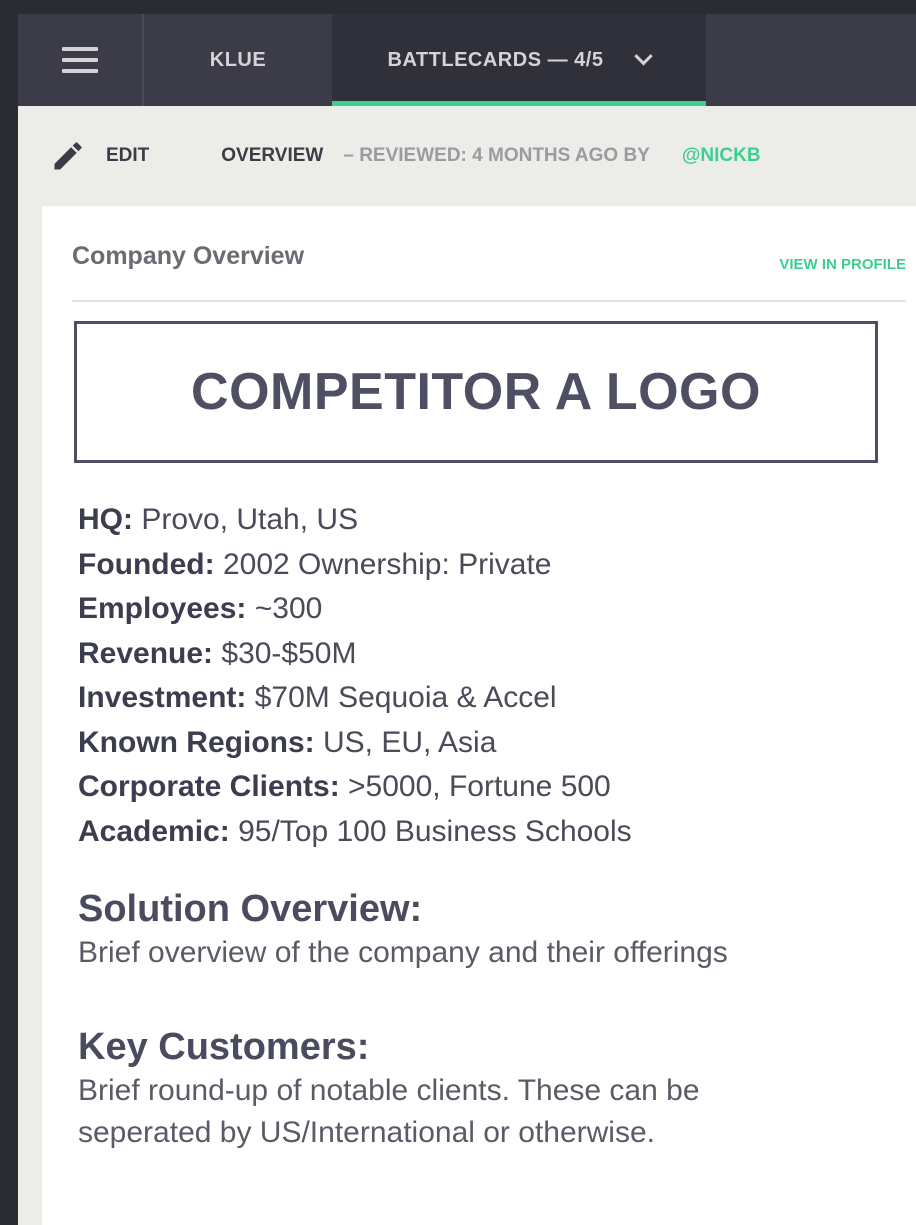  Describe the element at coordinates (99, 156) in the screenshot. I see `edit-button: EDIT` at that location.